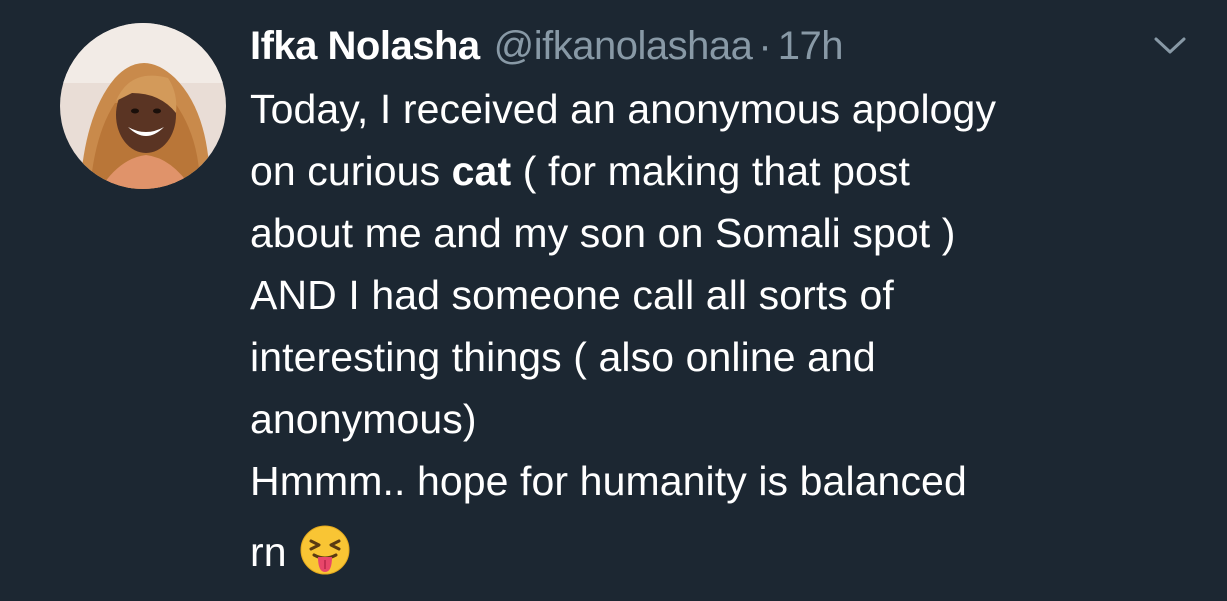  I want to click on user-handle: @ifkanolashaa, so click(623, 46).